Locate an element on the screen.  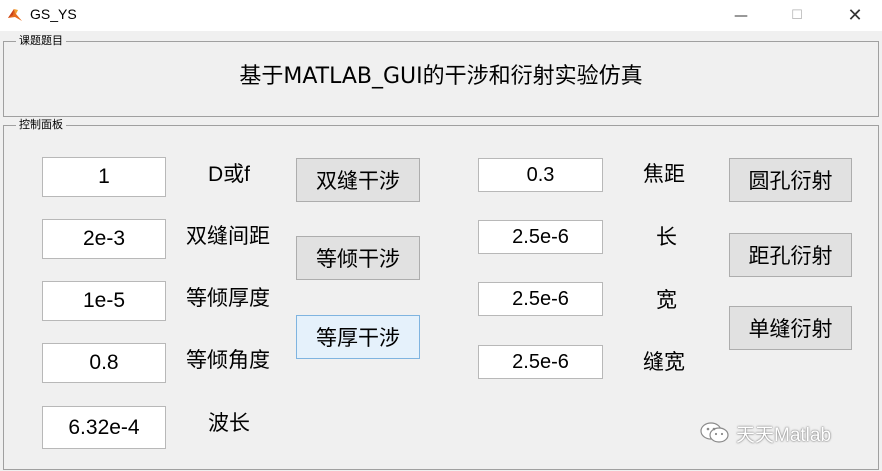
equal-incl-thickness-label: 等倾厚度 is located at coordinates (228, 298).